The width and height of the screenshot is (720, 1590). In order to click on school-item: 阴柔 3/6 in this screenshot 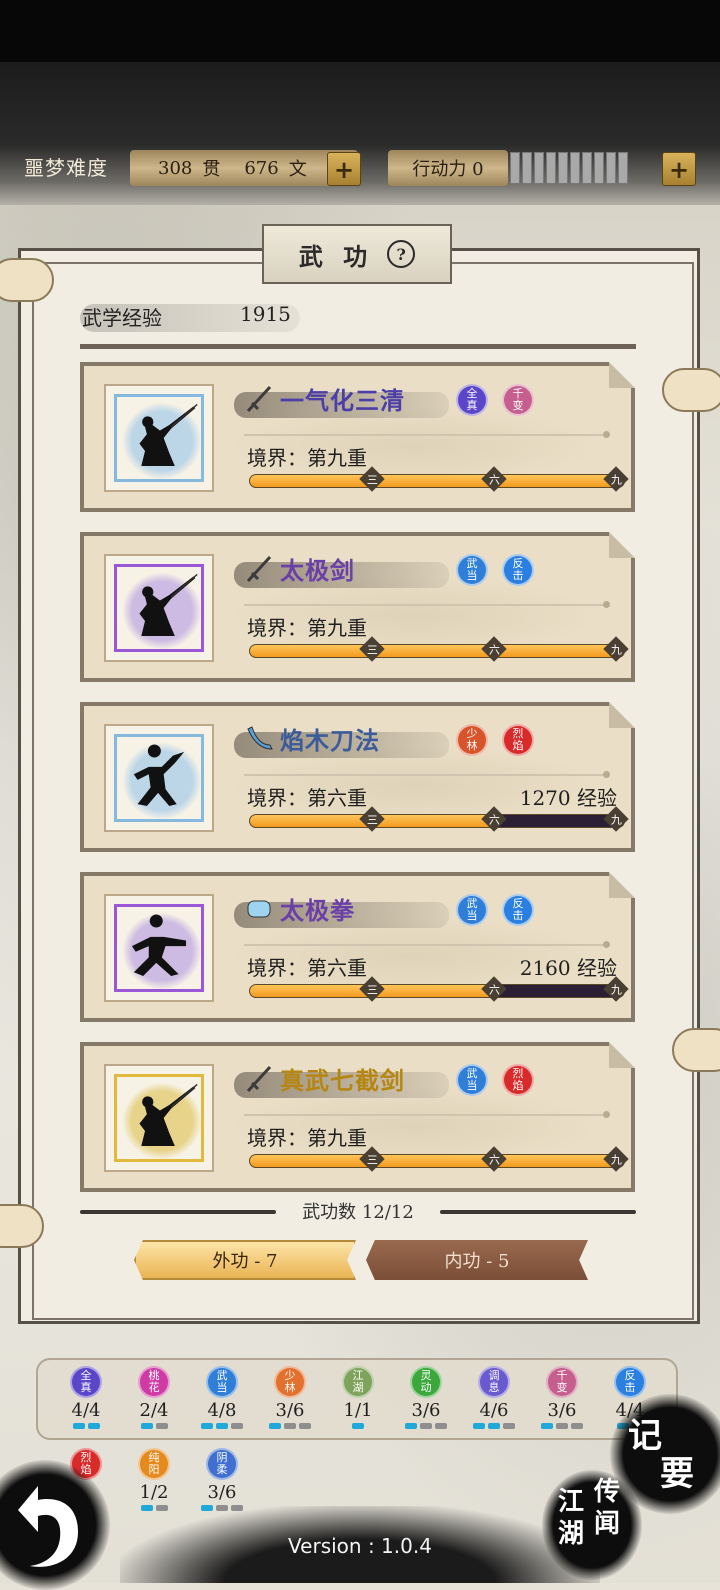, I will do `click(222, 1479)`.